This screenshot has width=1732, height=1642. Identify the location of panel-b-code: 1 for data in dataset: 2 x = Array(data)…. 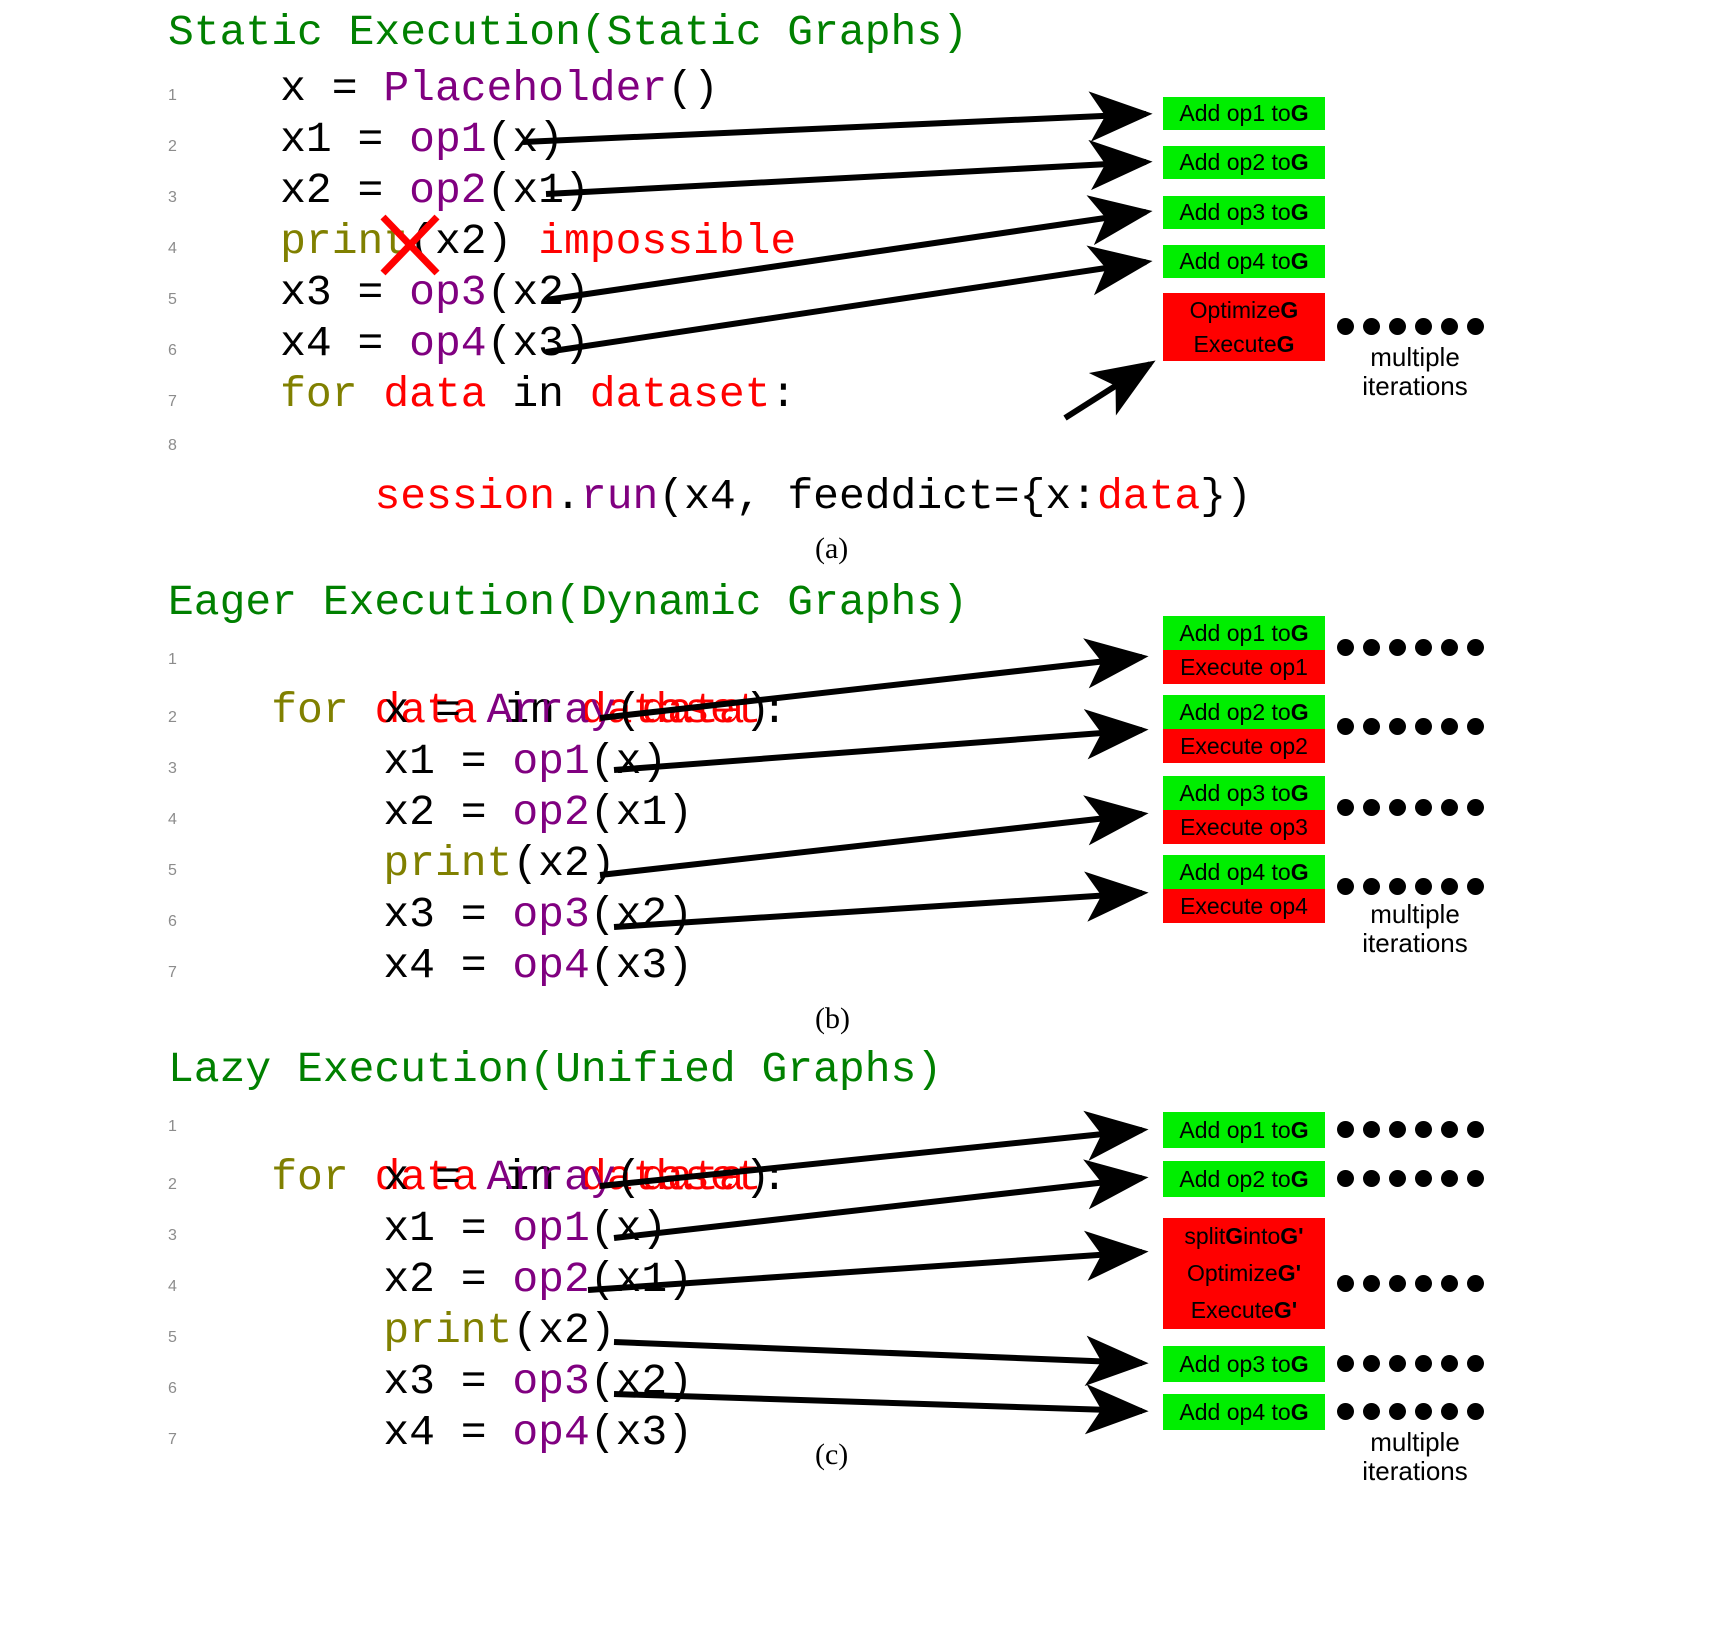
(477, 812).